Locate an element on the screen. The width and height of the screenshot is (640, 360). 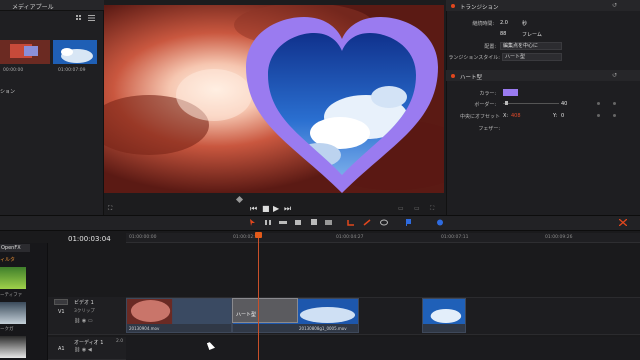
transition-section-title: トランジション is located at coordinates (479, 8).